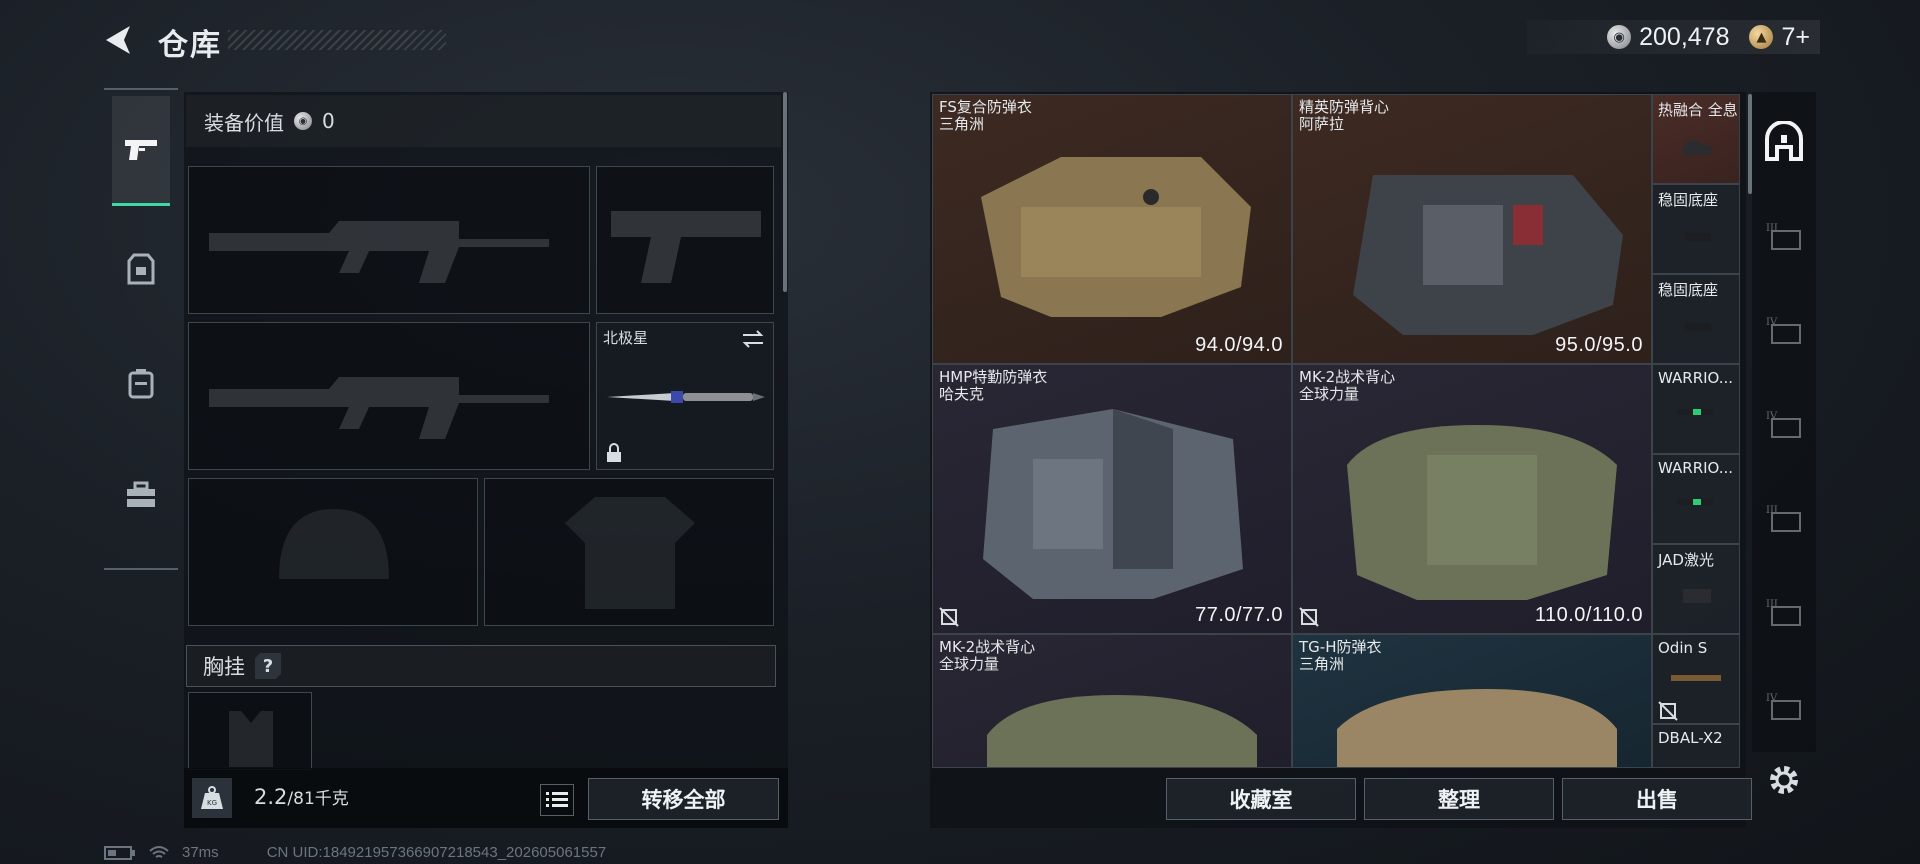 The width and height of the screenshot is (1920, 864). I want to click on holographic-sight-icon, so click(1697, 148).